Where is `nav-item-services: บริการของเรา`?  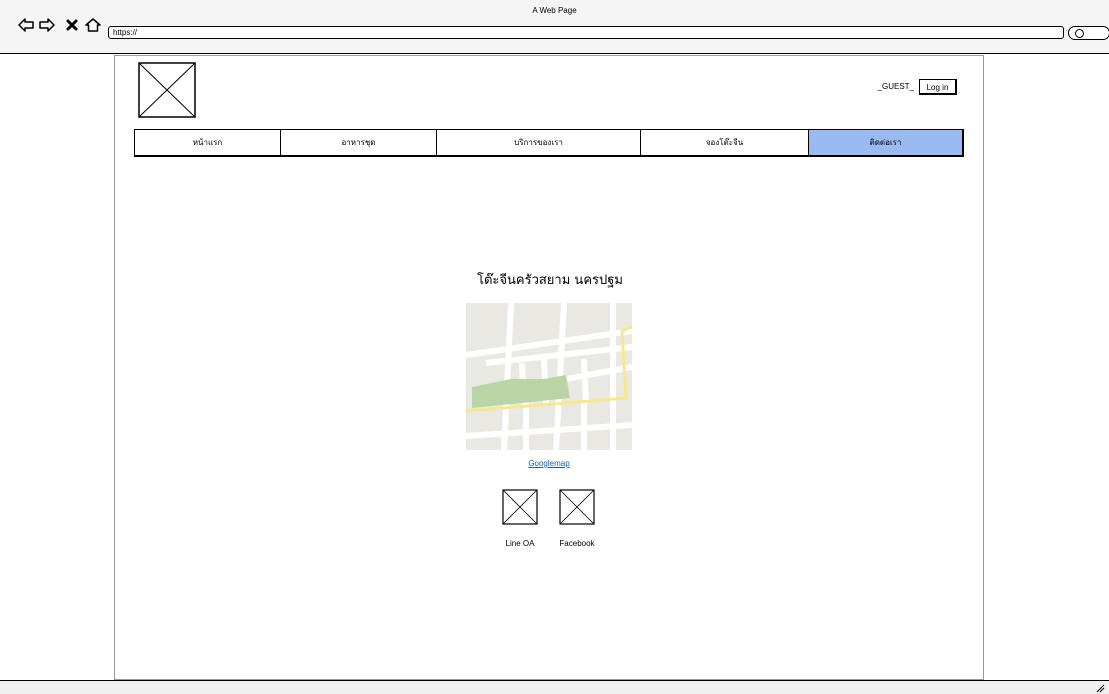
nav-item-services: บริการของเรา is located at coordinates (539, 142).